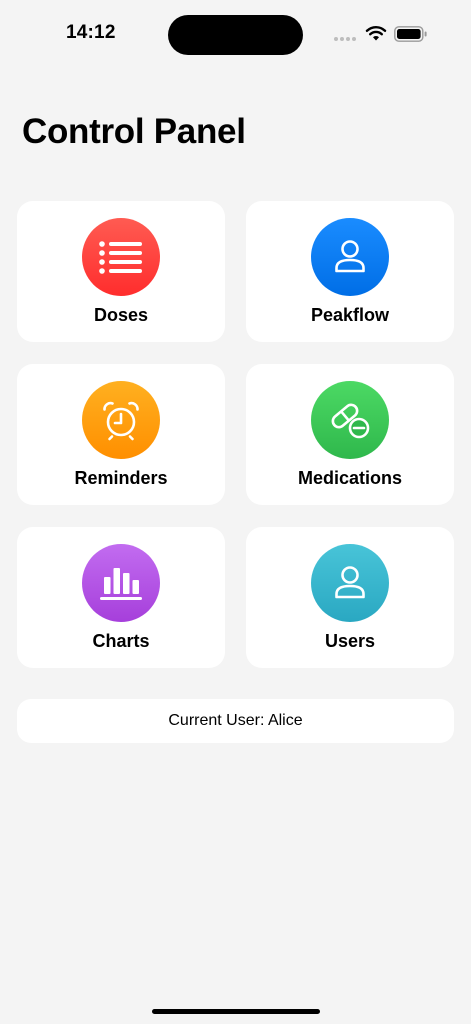  What do you see at coordinates (376, 33) in the screenshot?
I see `wifi-icon` at bounding box center [376, 33].